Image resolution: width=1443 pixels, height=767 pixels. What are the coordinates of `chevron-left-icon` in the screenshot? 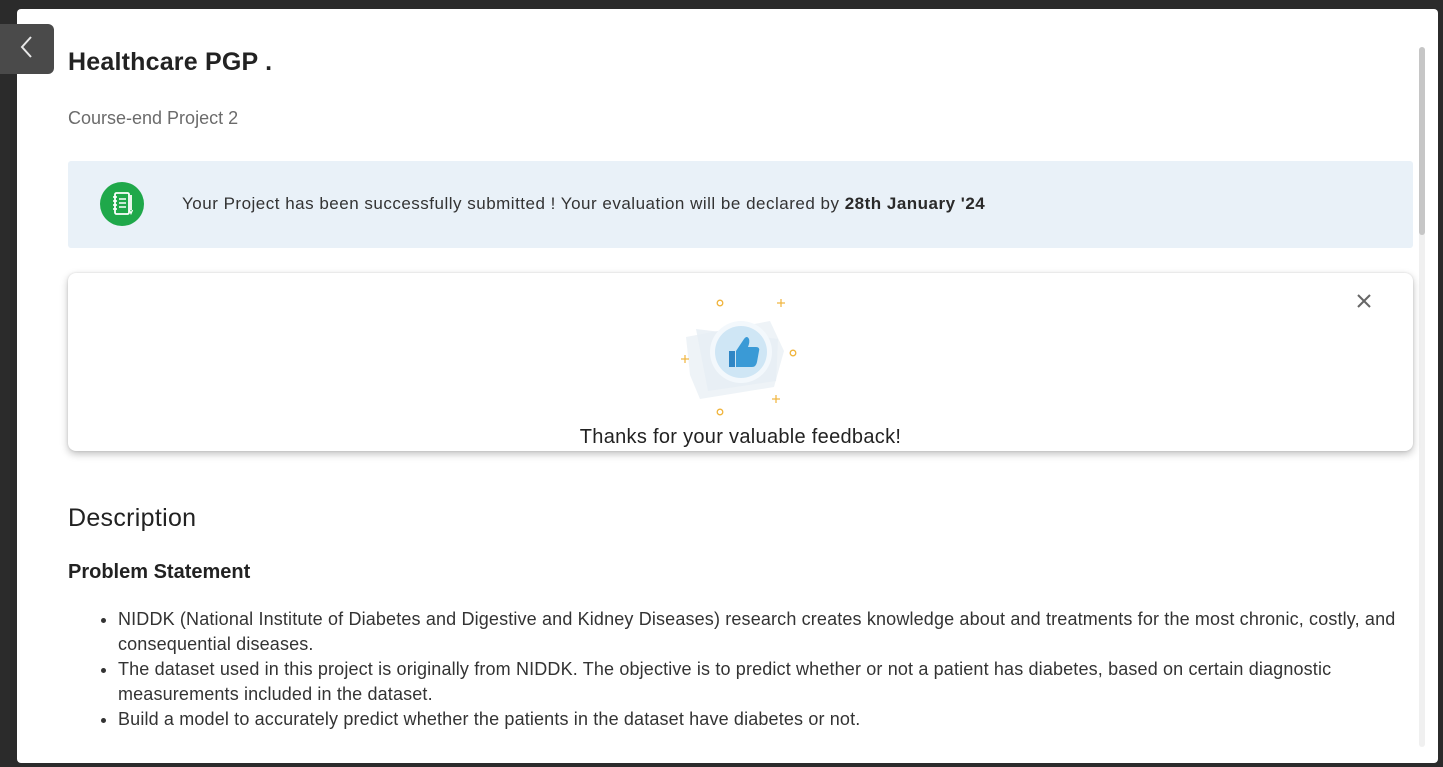 It's located at (27, 49).